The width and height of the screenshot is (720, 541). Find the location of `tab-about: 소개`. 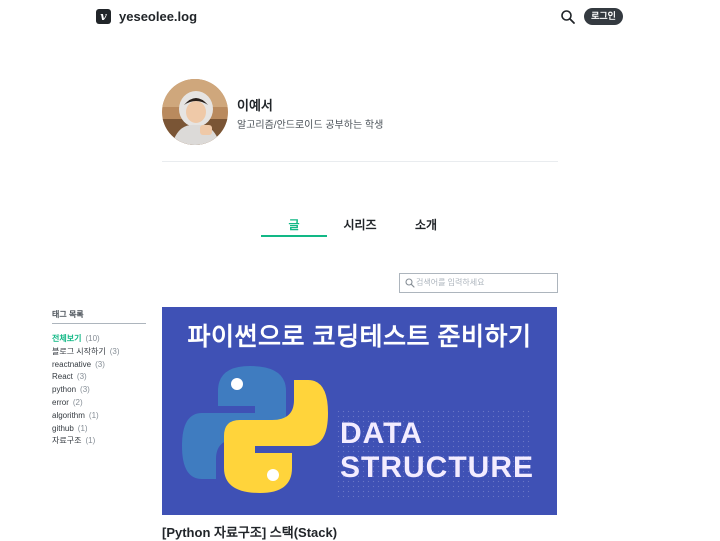

tab-about: 소개 is located at coordinates (426, 224).